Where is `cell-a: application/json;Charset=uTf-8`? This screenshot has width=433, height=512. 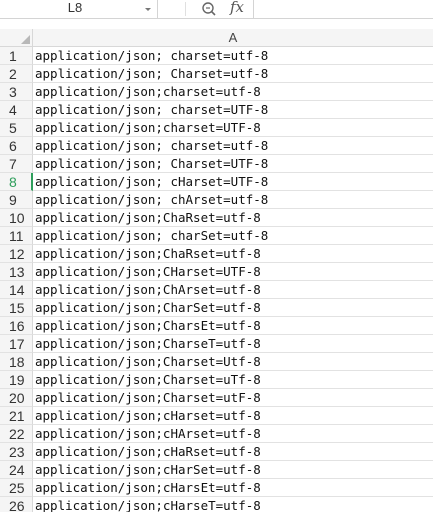 cell-a: application/json;Charset=uTf-8 is located at coordinates (233, 380).